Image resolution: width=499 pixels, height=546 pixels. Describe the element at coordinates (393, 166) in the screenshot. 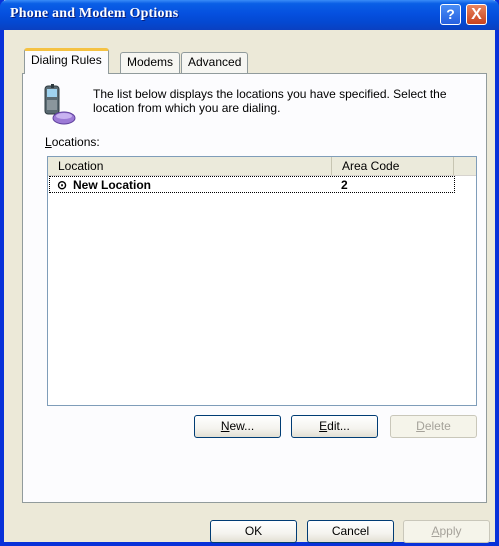

I see `column-header-area-code: Area Code` at that location.